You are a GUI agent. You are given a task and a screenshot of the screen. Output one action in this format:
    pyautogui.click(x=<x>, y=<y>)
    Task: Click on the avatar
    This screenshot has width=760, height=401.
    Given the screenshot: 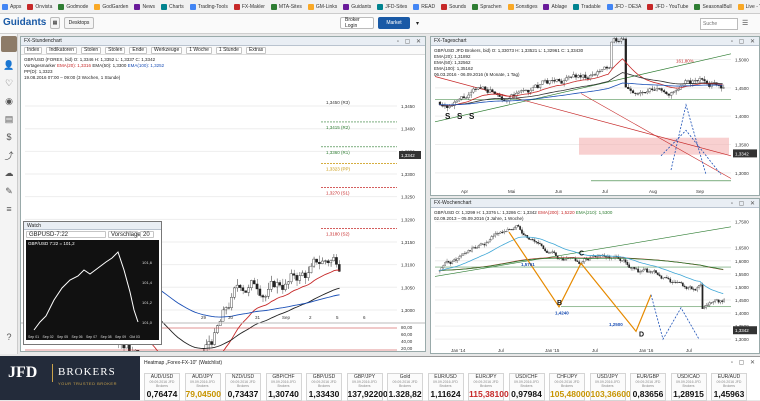 What is the action you would take?
    pyautogui.click(x=9, y=44)
    